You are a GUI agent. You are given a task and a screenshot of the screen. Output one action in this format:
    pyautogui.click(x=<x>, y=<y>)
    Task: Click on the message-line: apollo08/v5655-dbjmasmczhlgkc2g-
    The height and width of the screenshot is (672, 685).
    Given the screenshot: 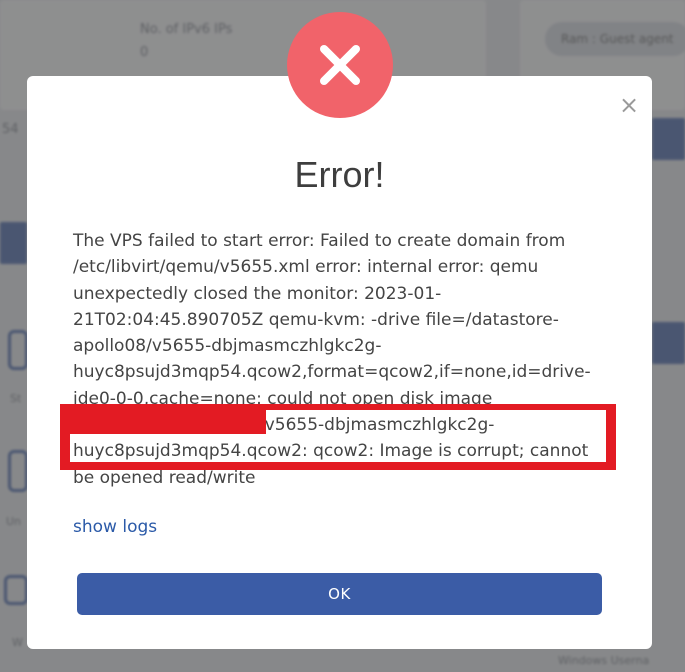 What is the action you would take?
    pyautogui.click(x=227, y=346)
    